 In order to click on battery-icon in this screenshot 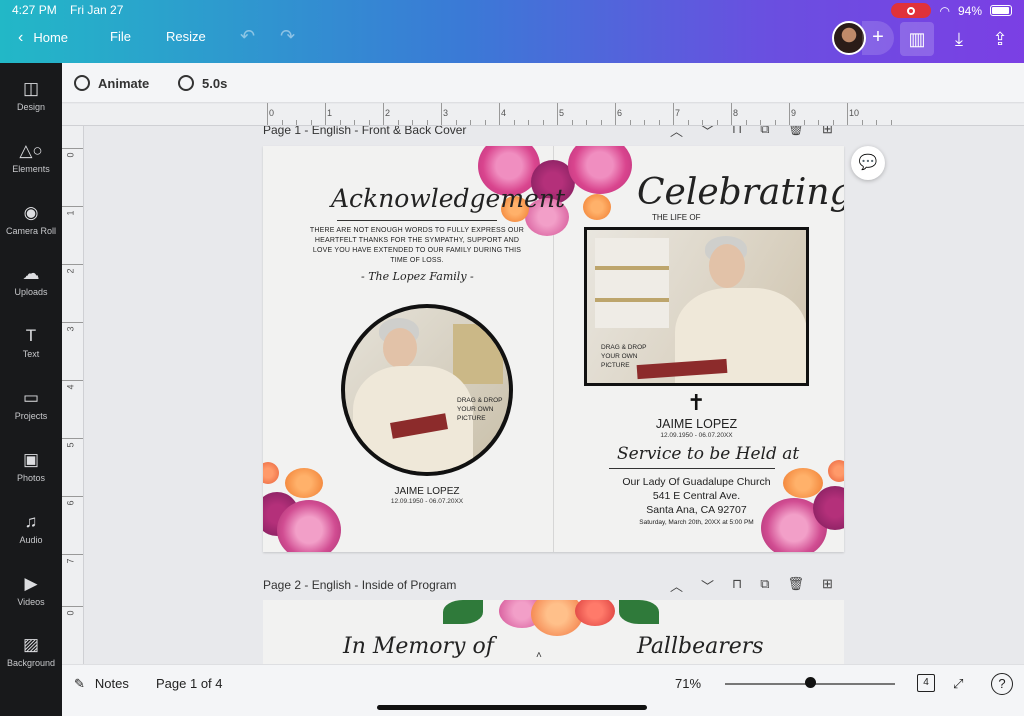, I will do `click(1001, 10)`.